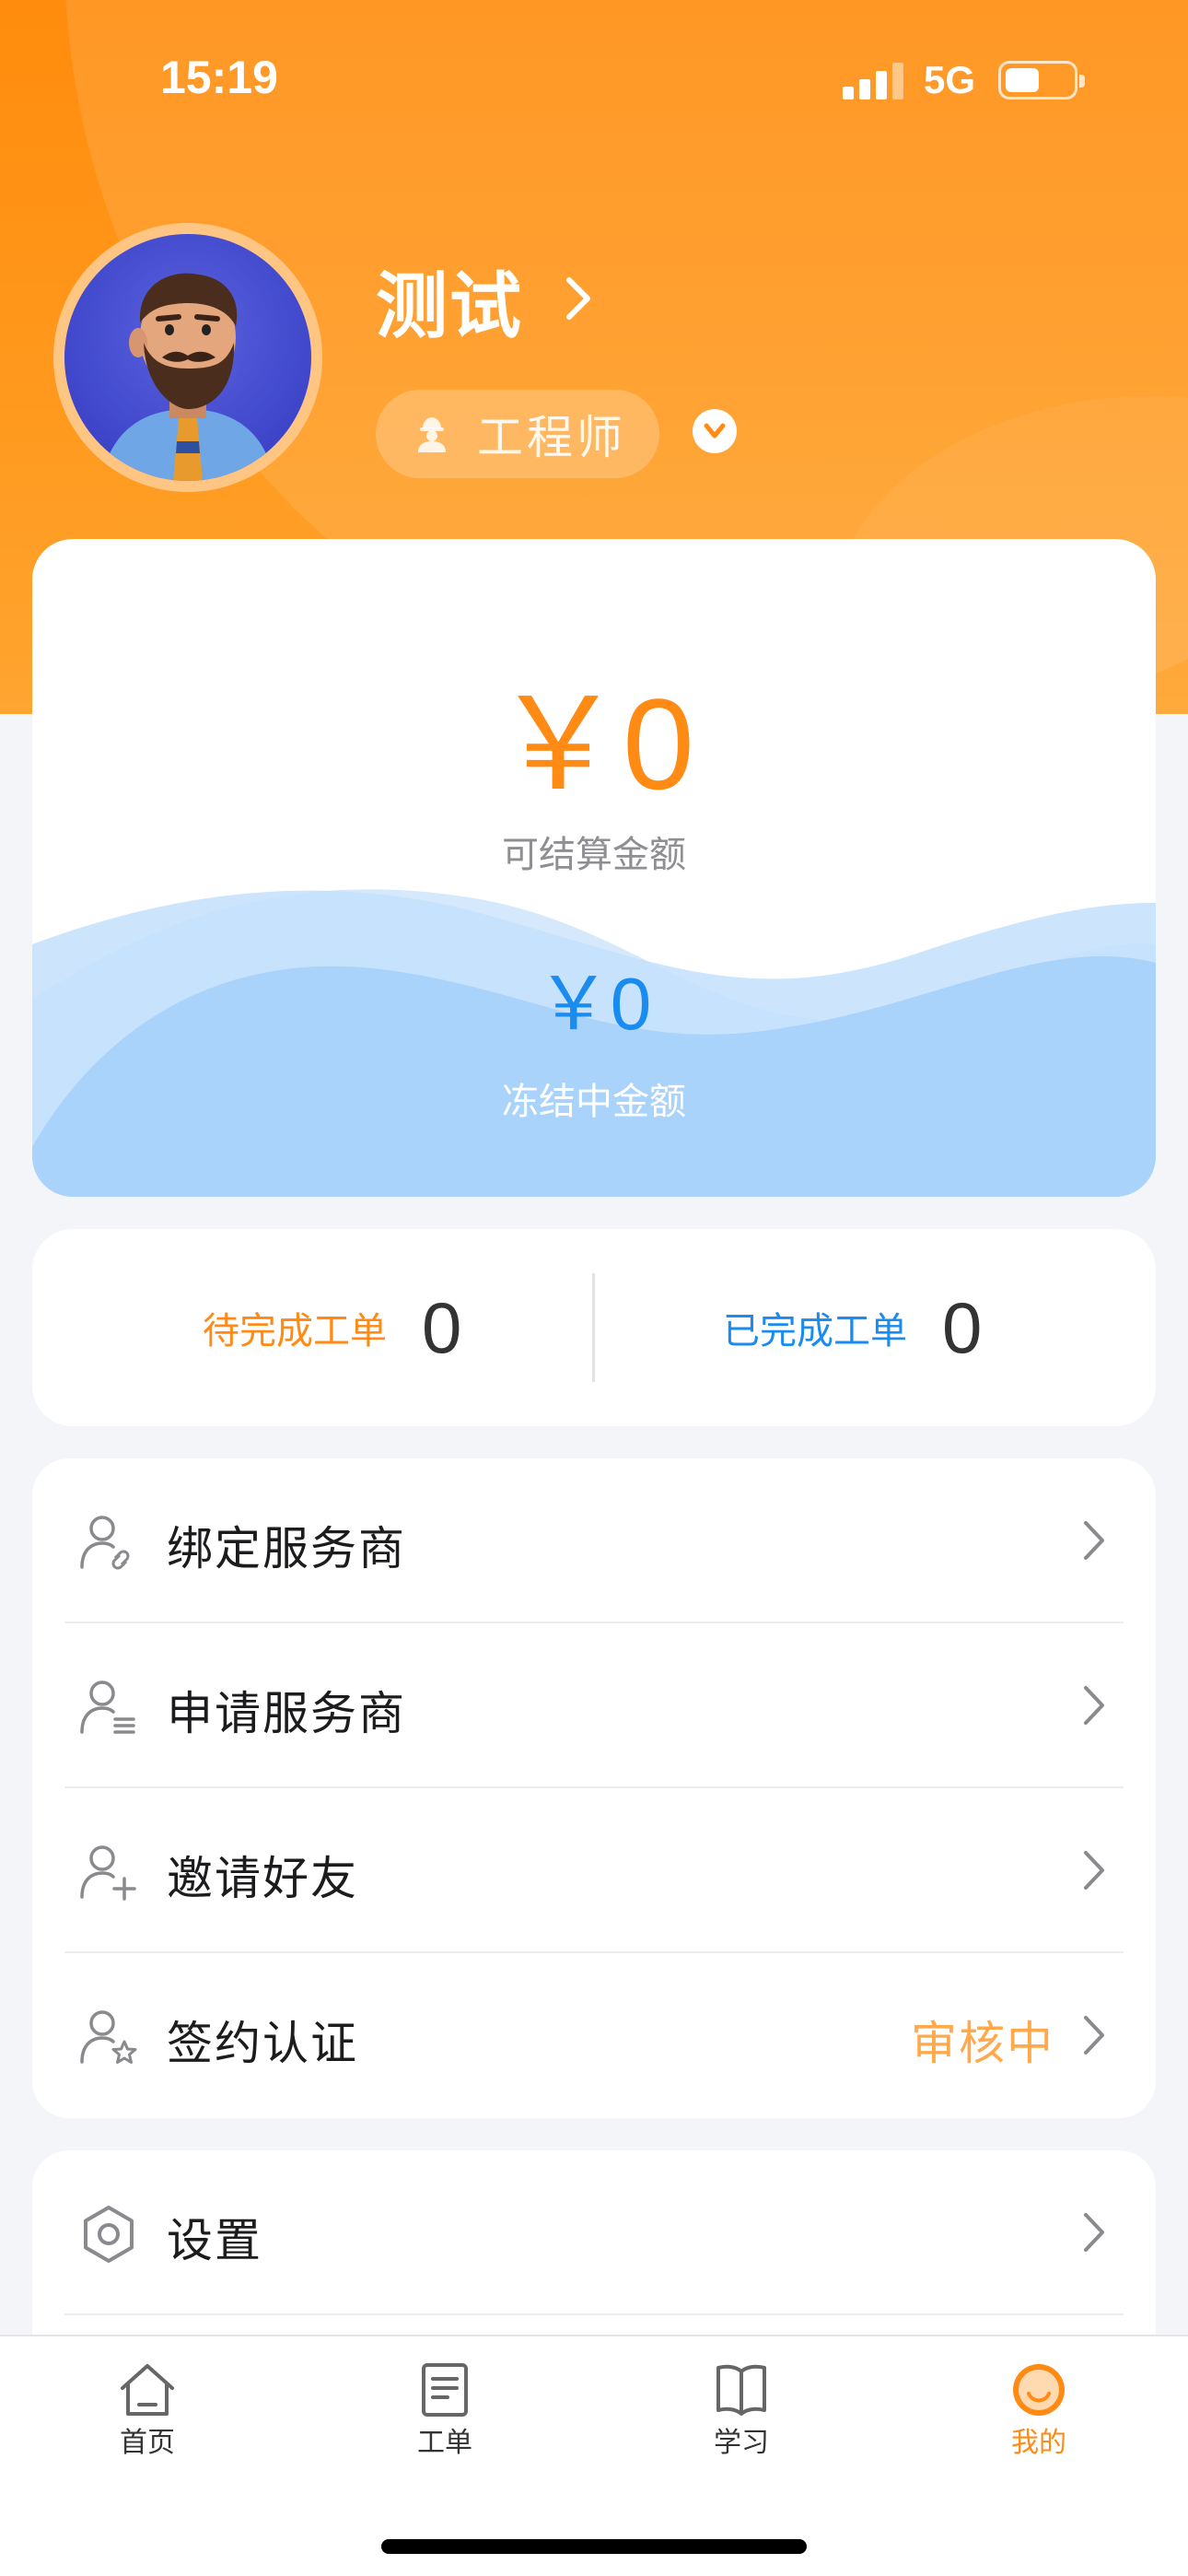 This screenshot has height=2576, width=1188. Describe the element at coordinates (445, 2390) in the screenshot. I see `document-icon` at that location.